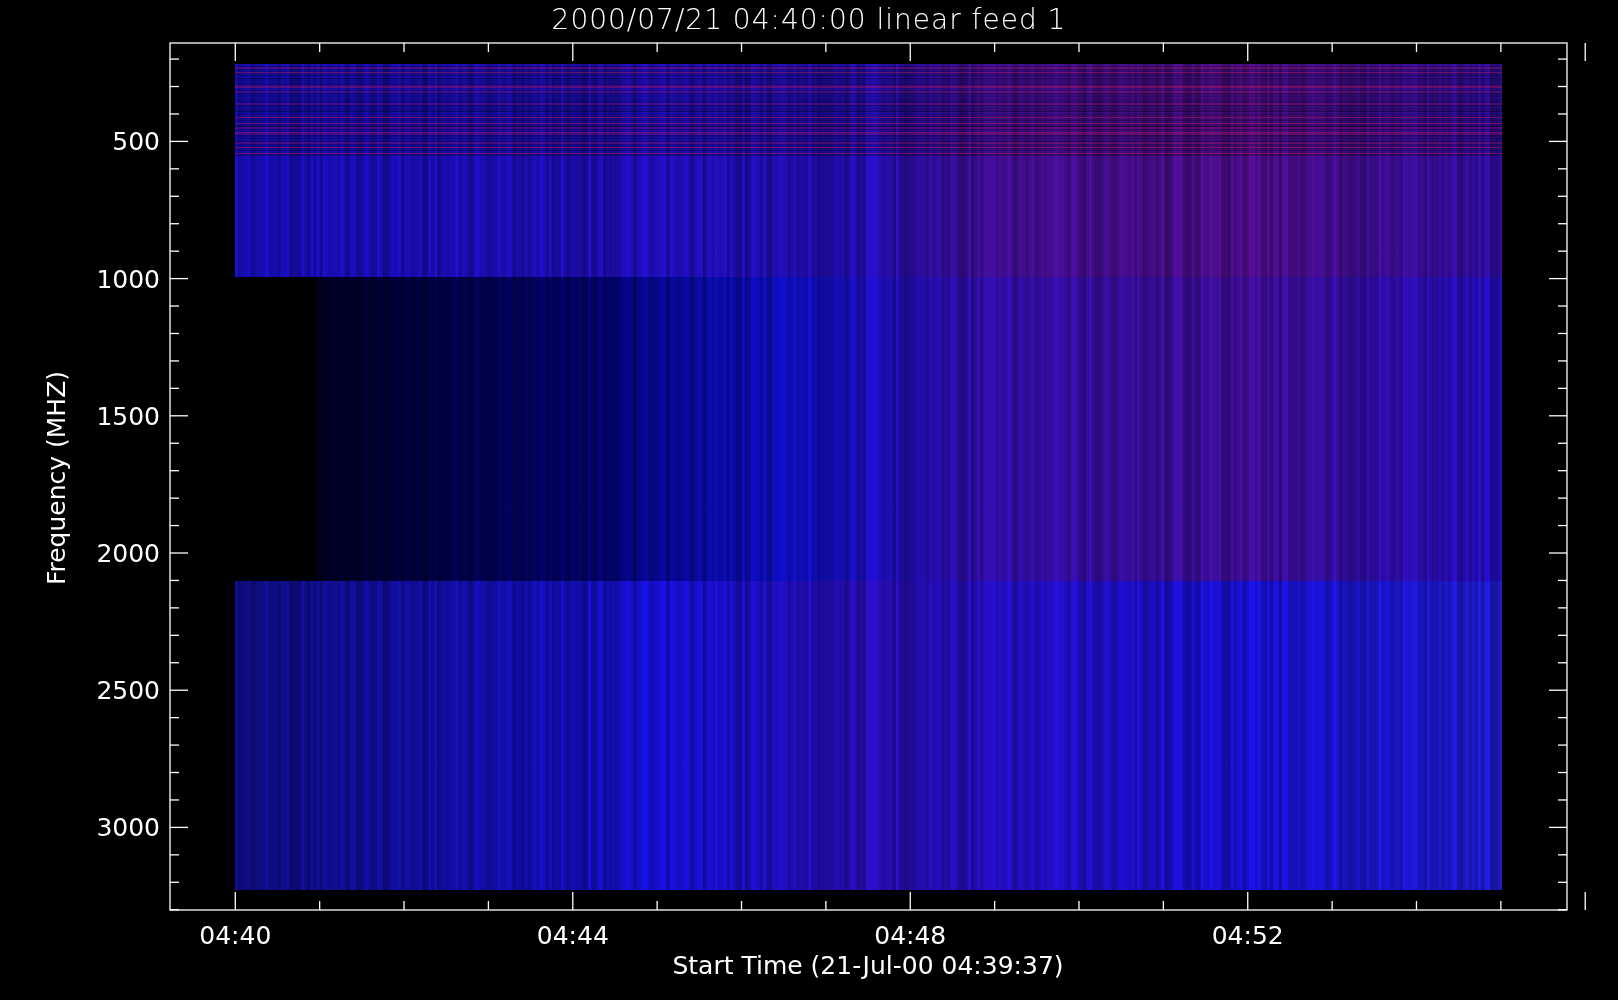  I want to click on x-tick-label: 04:40, so click(235, 935).